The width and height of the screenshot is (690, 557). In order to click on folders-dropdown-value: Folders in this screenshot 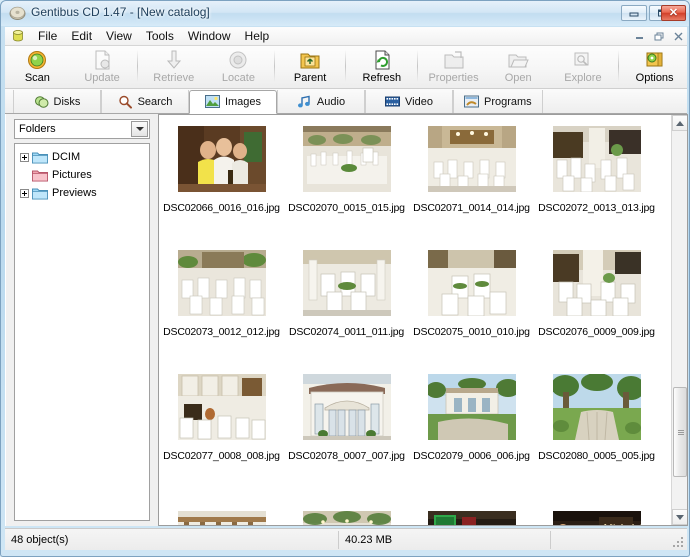, I will do `click(37, 129)`.